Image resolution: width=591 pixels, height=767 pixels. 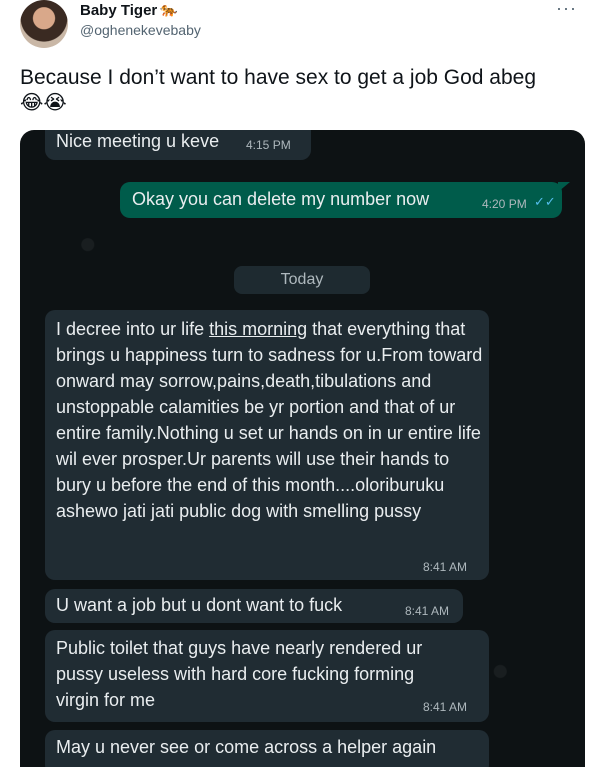 I want to click on message-text: Nice meeting u keve, so click(x=138, y=141).